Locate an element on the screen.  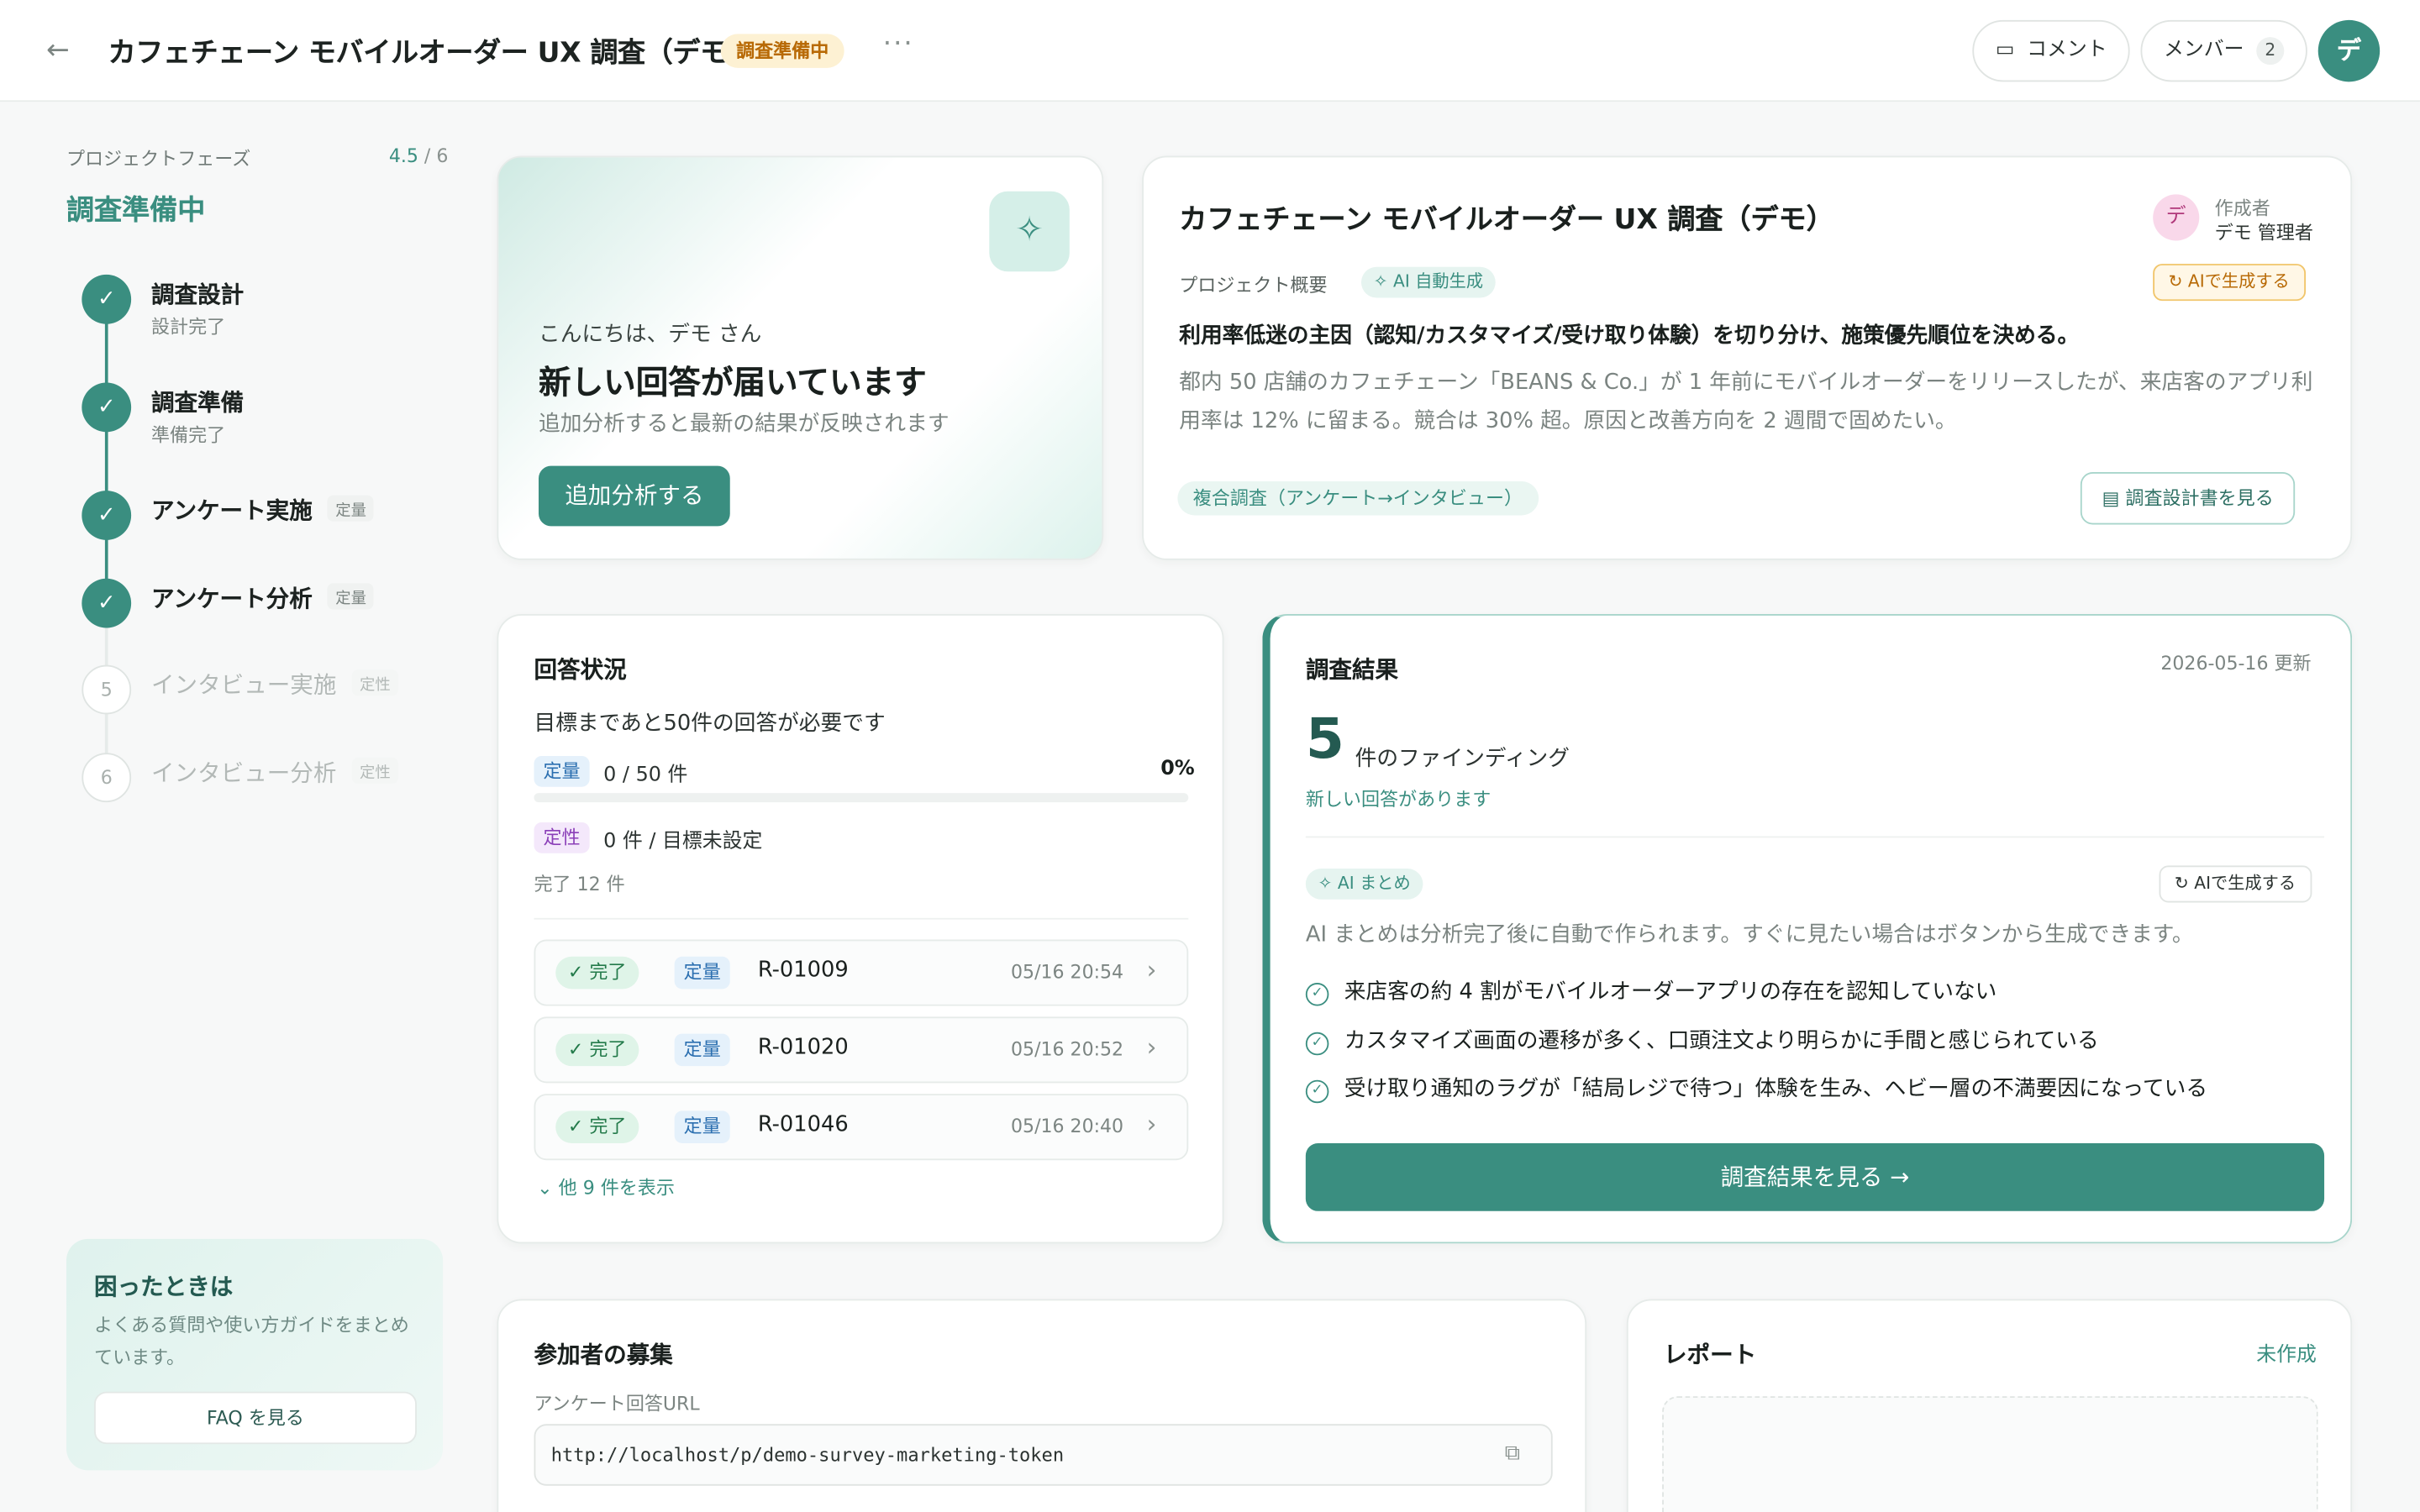
finding-text: 来店客の約 4 割がモバイルオーダーアプリの存在を認知していない is located at coordinates (1670, 992).